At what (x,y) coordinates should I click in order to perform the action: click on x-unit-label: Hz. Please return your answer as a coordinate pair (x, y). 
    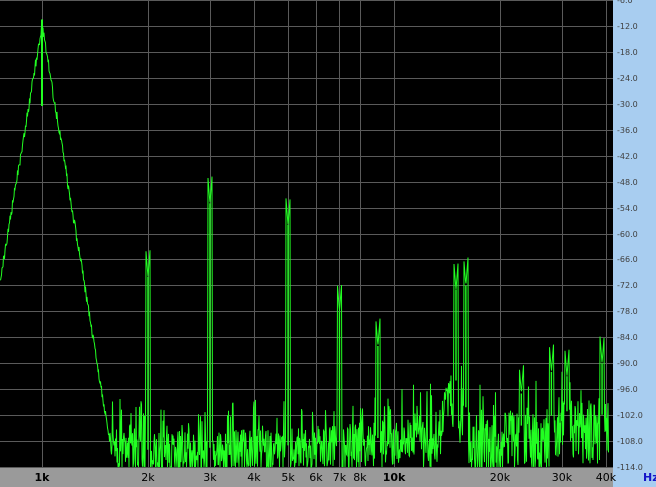
    Looking at the image, I should click on (649, 477).